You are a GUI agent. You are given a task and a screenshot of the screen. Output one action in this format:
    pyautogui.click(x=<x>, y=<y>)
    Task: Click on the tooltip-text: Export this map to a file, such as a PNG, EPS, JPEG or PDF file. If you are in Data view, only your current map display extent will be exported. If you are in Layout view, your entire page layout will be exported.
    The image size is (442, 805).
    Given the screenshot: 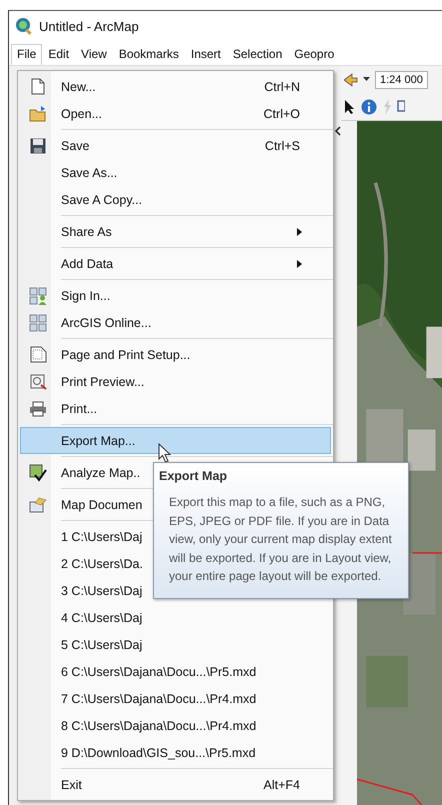 What is the action you would take?
    pyautogui.click(x=281, y=539)
    